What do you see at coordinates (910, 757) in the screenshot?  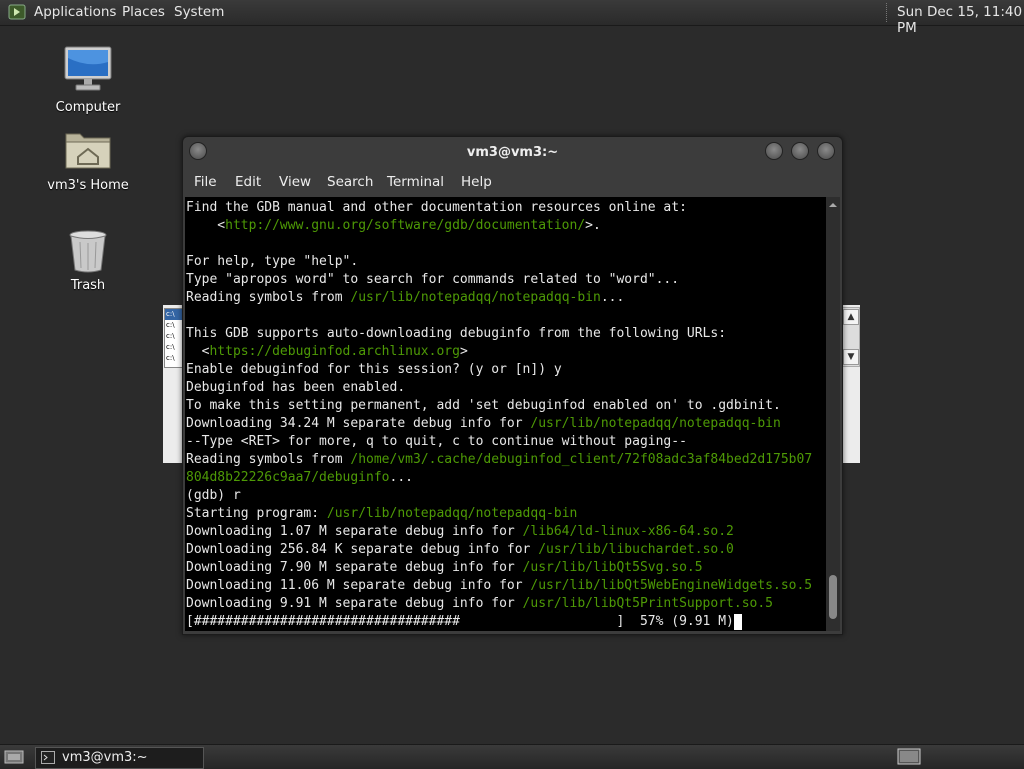 I see `workspace-switcher-icon` at bounding box center [910, 757].